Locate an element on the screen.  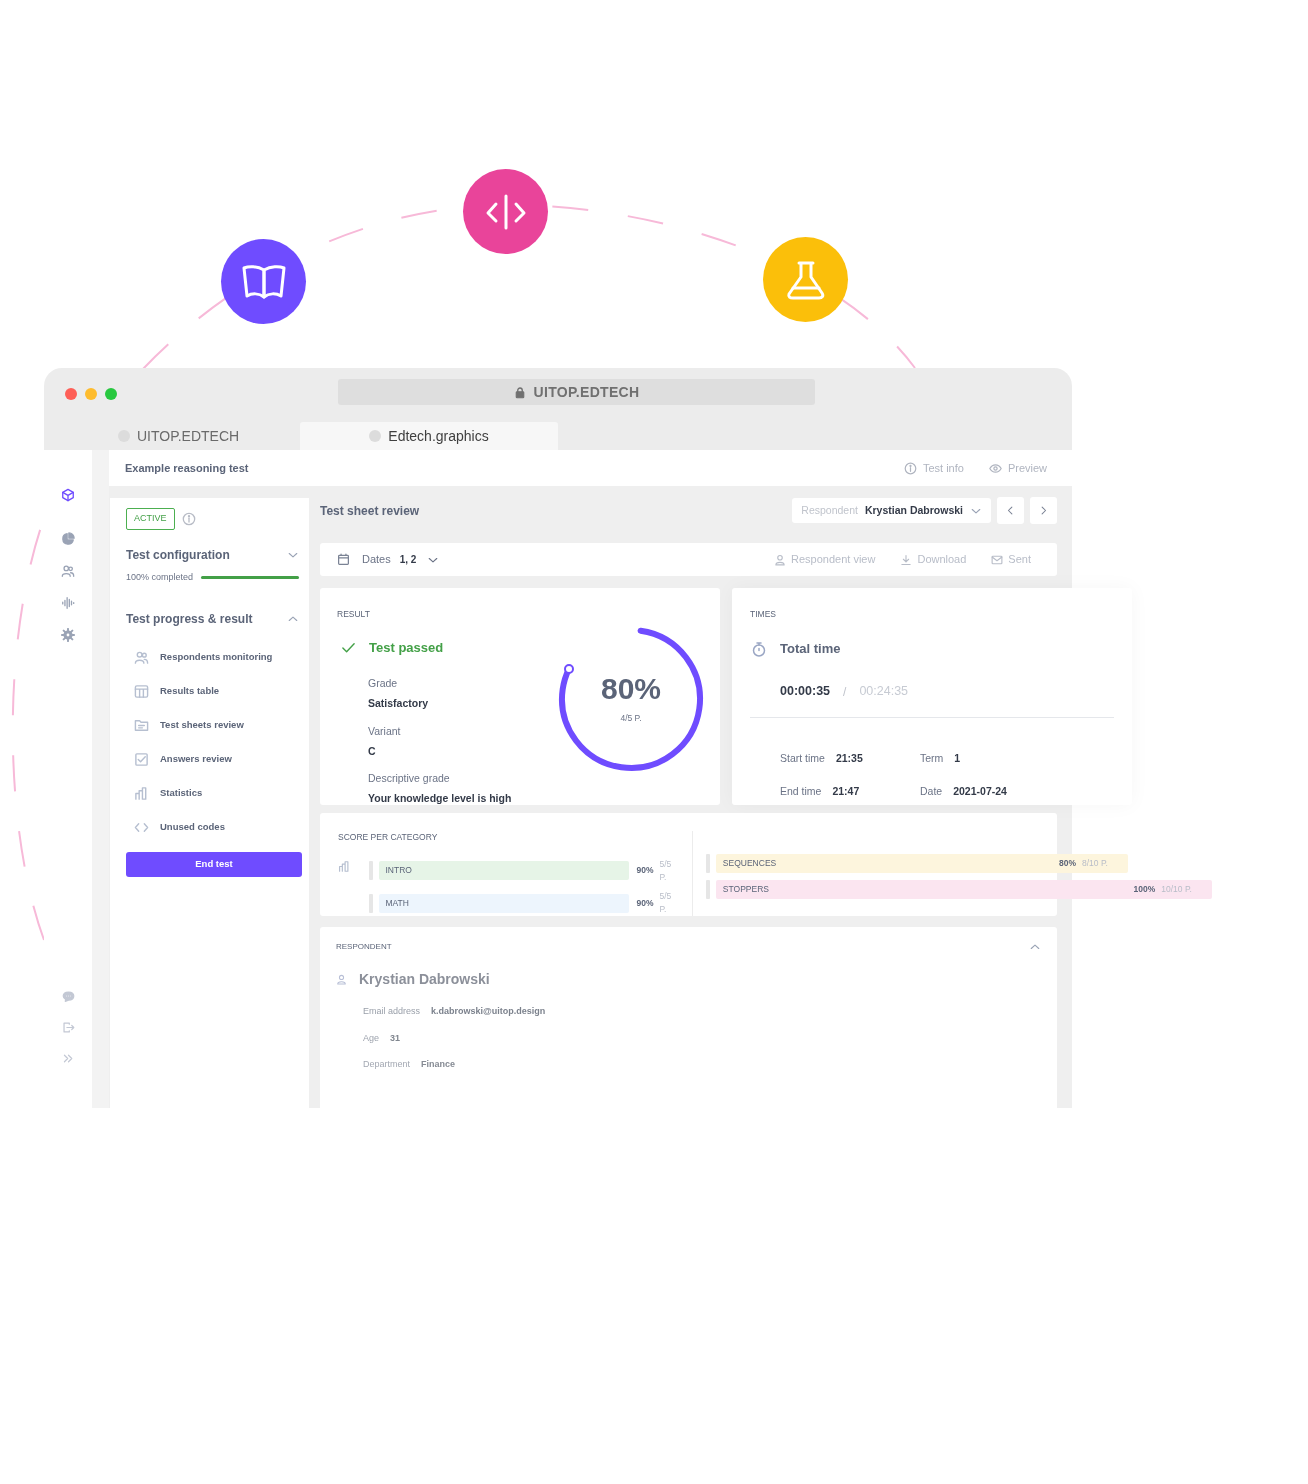
ring-knob is located at coordinates (568, 668).